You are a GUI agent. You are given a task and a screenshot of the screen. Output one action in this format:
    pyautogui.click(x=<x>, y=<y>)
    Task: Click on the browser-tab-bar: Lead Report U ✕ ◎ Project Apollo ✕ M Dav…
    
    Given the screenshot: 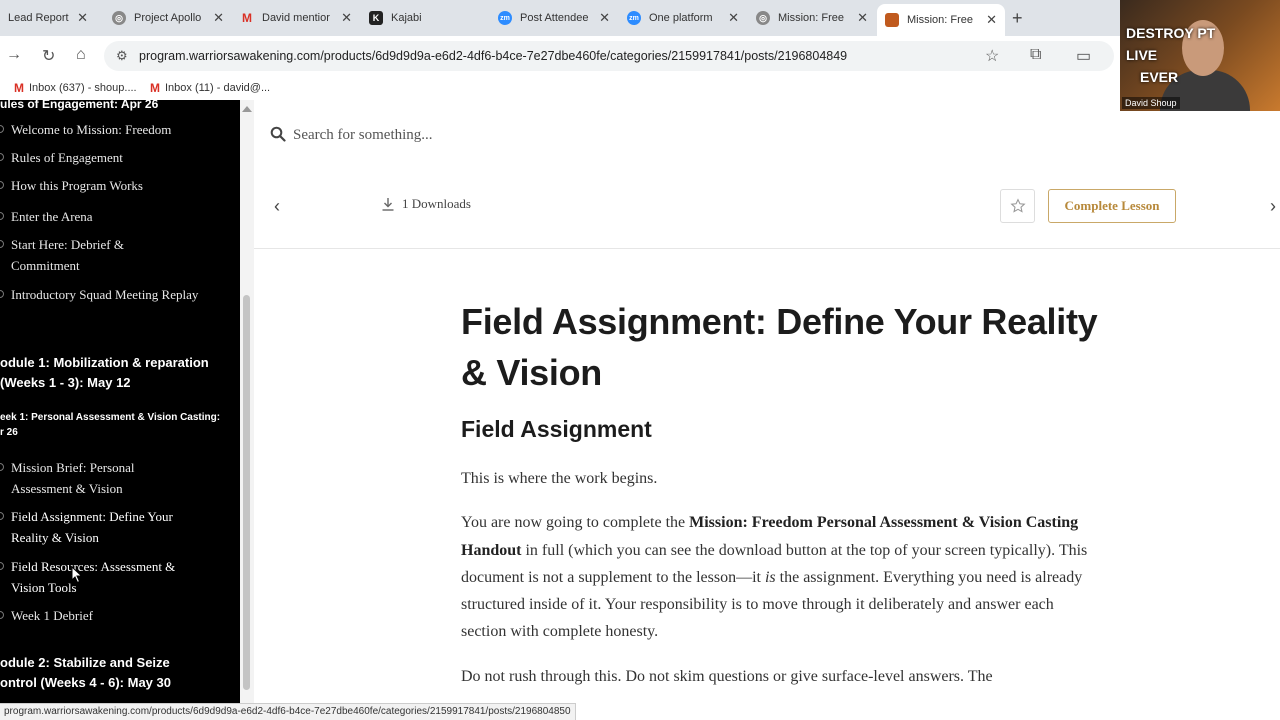 What is the action you would take?
    pyautogui.click(x=640, y=18)
    